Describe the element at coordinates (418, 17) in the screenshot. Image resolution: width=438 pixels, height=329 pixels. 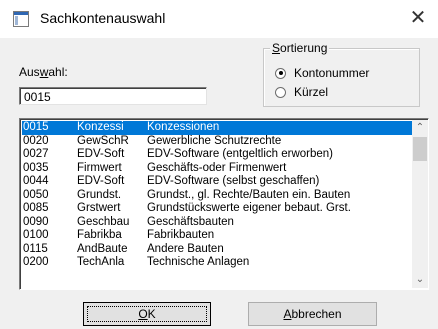
I see `close-icon: ✕` at that location.